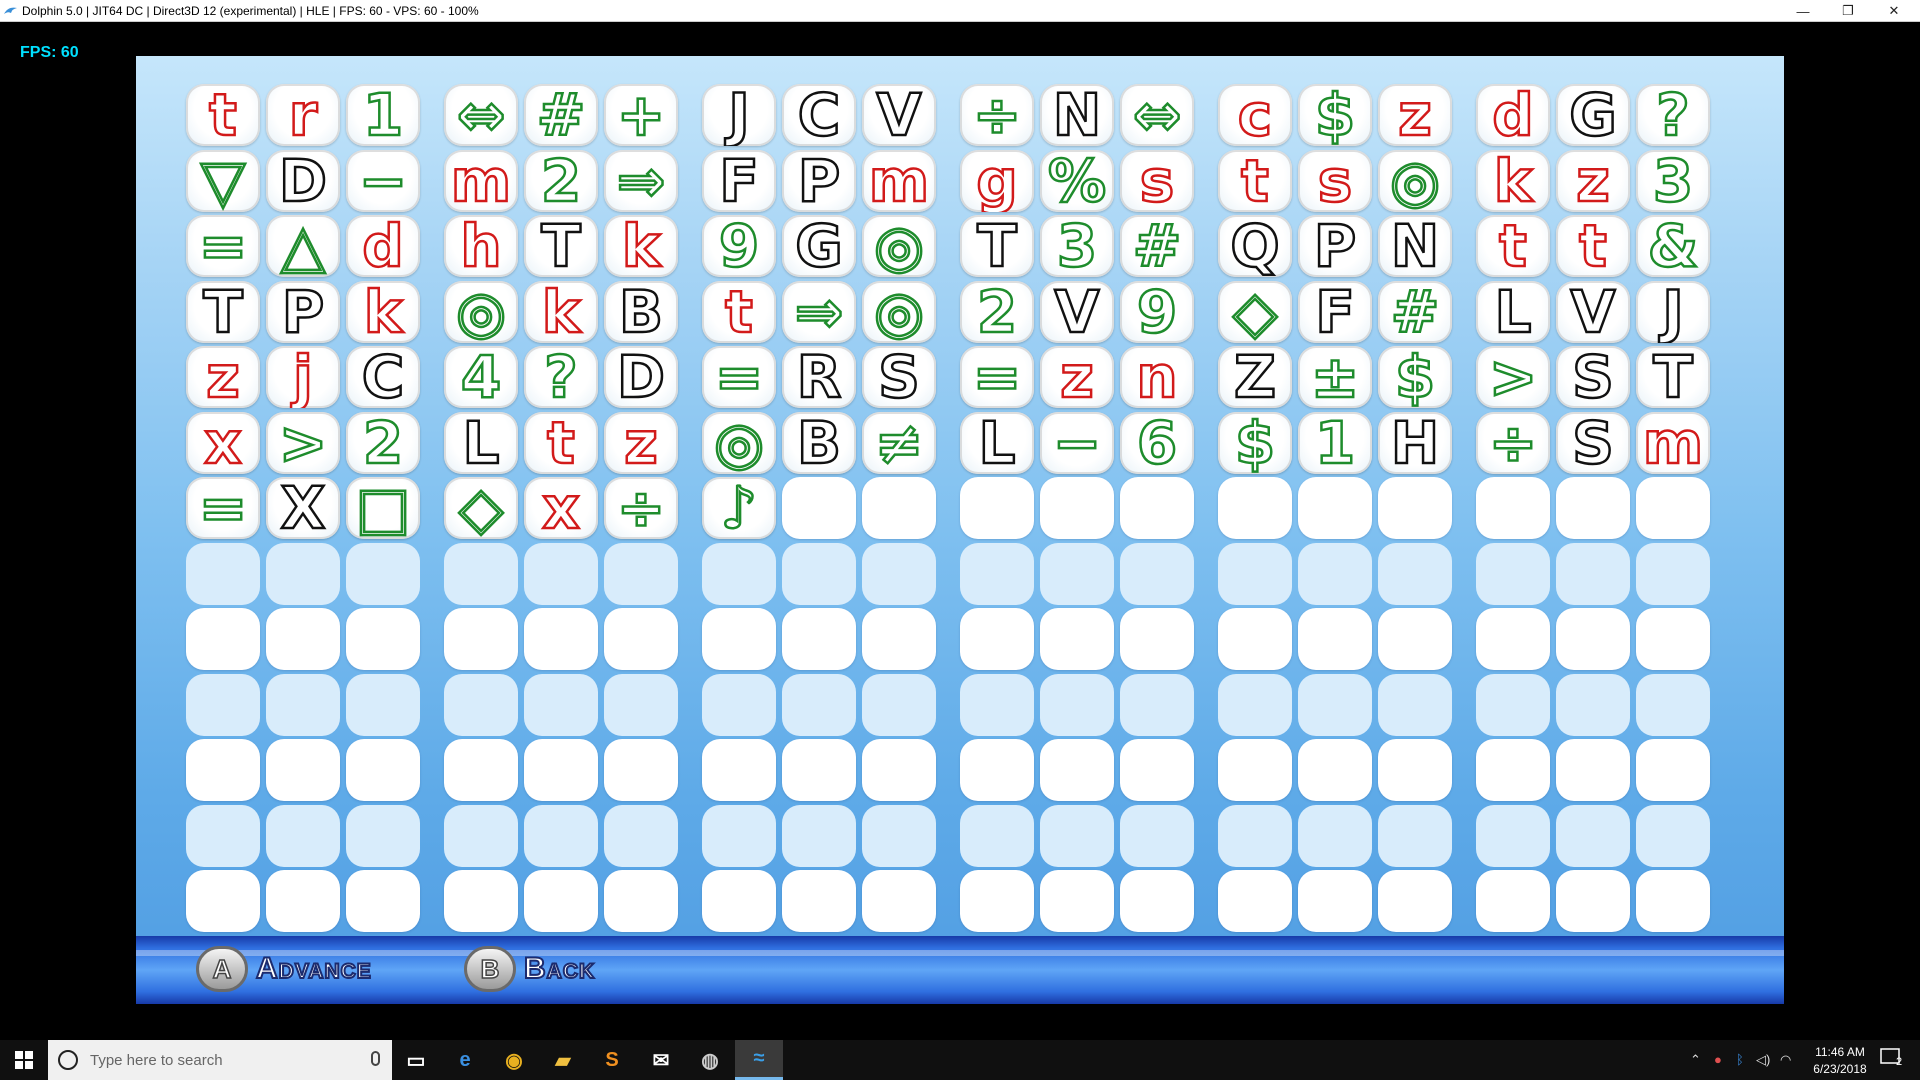 This screenshot has height=1080, width=1920. Describe the element at coordinates (303, 377) in the screenshot. I see `symbol-tile: j` at that location.